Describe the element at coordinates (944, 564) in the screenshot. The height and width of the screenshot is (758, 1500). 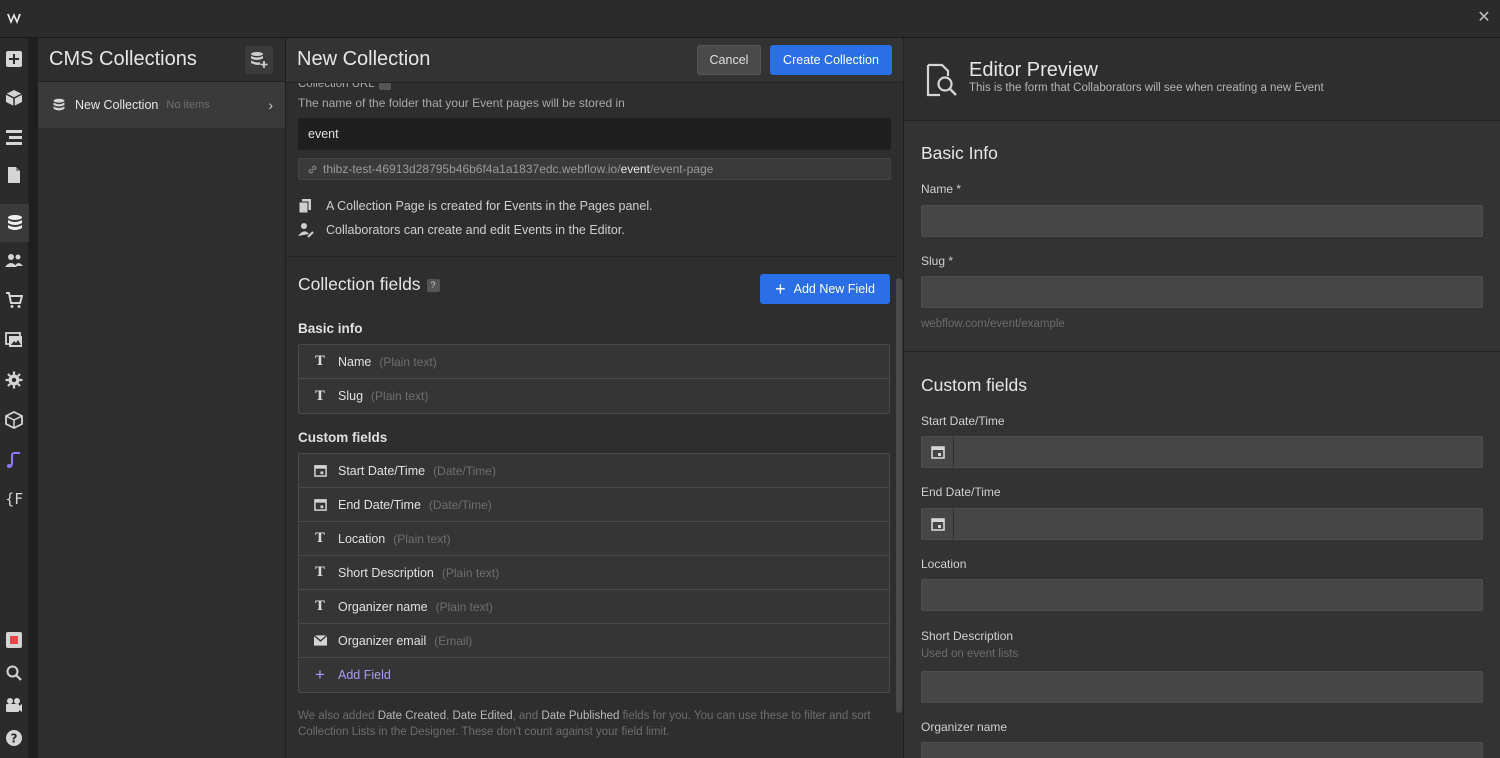
I see `location-label: Location` at that location.